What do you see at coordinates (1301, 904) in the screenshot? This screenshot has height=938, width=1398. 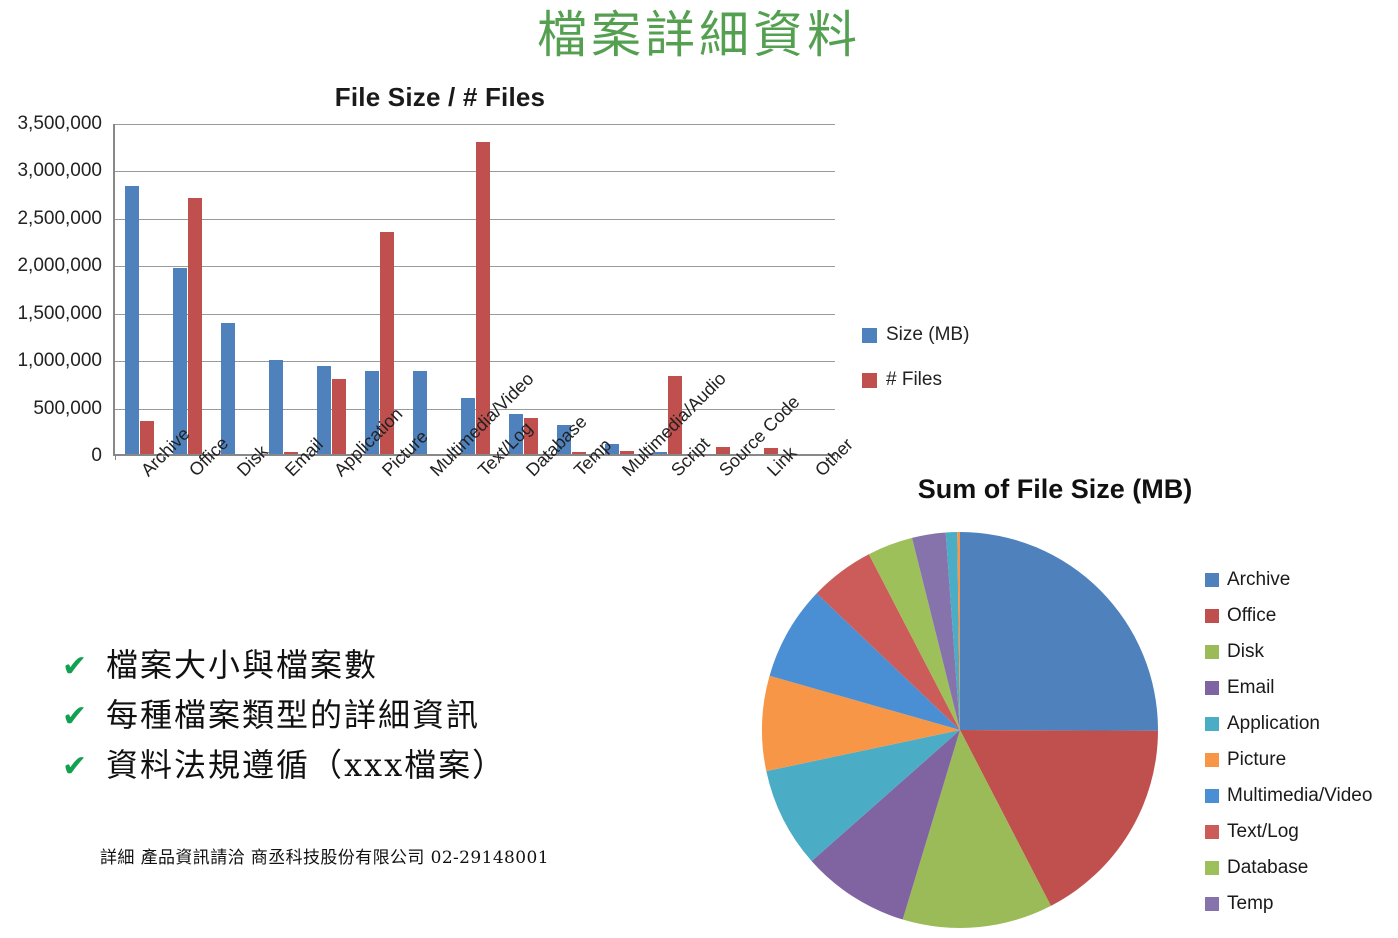 I see `legend-item: Temp` at bounding box center [1301, 904].